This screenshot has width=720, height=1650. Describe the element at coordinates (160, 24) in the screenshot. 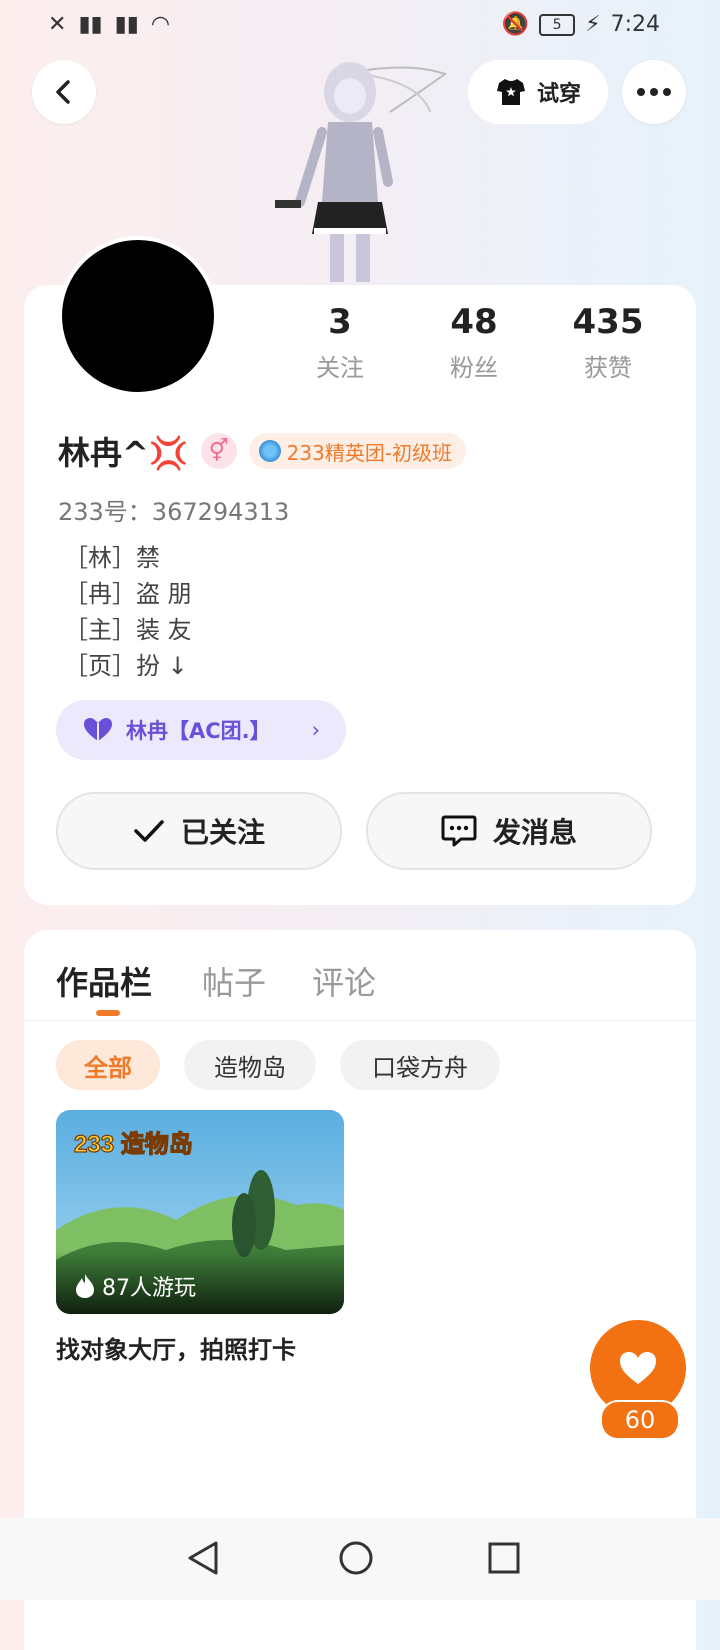

I see `wifi-icon: ◠` at that location.